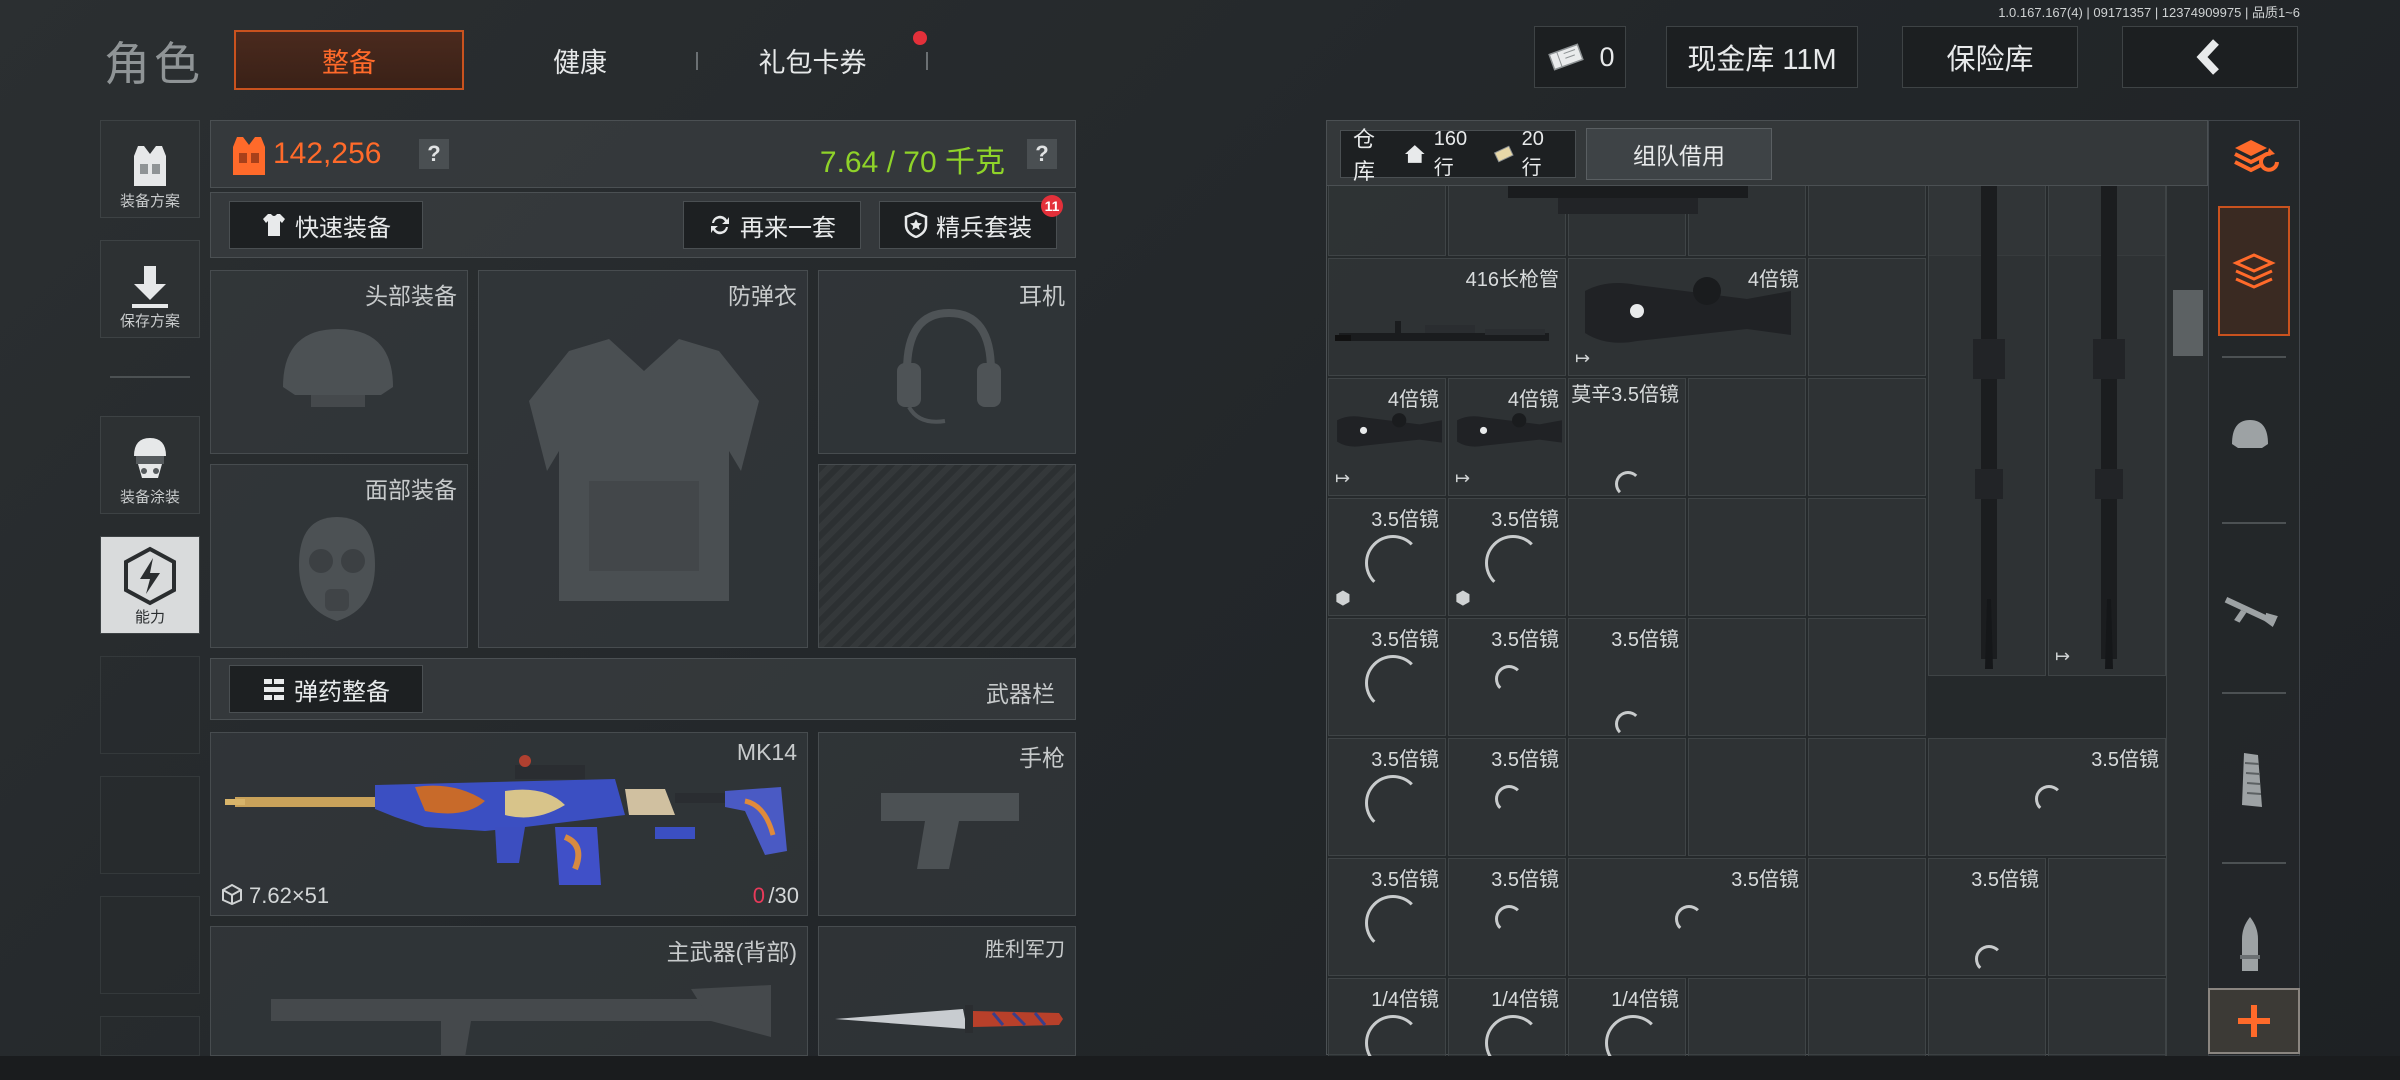 Image resolution: width=2400 pixels, height=1080 pixels. I want to click on plus-icon, so click(2254, 1021).